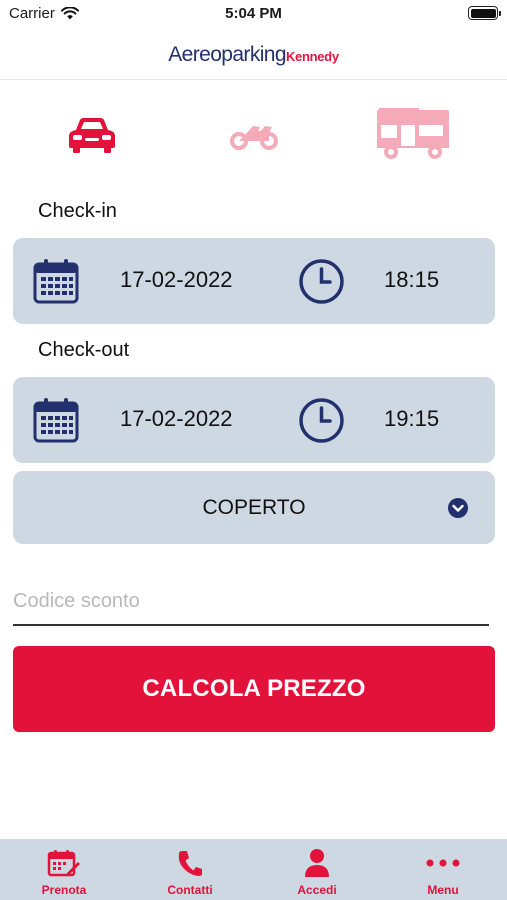  What do you see at coordinates (254, 281) in the screenshot?
I see `checkin-datetime-panel: 17-02-2022 18:15` at bounding box center [254, 281].